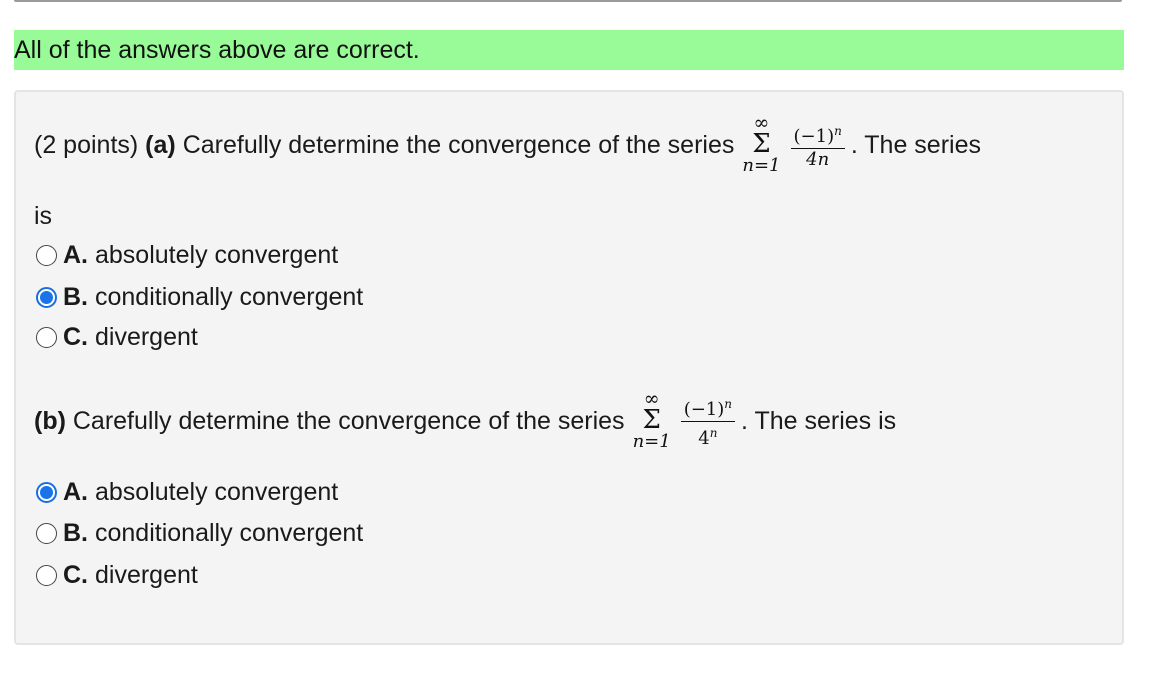 The height and width of the screenshot is (676, 1150). Describe the element at coordinates (569, 50) in the screenshot. I see `correct-banner: All of the answers above are correct.` at that location.